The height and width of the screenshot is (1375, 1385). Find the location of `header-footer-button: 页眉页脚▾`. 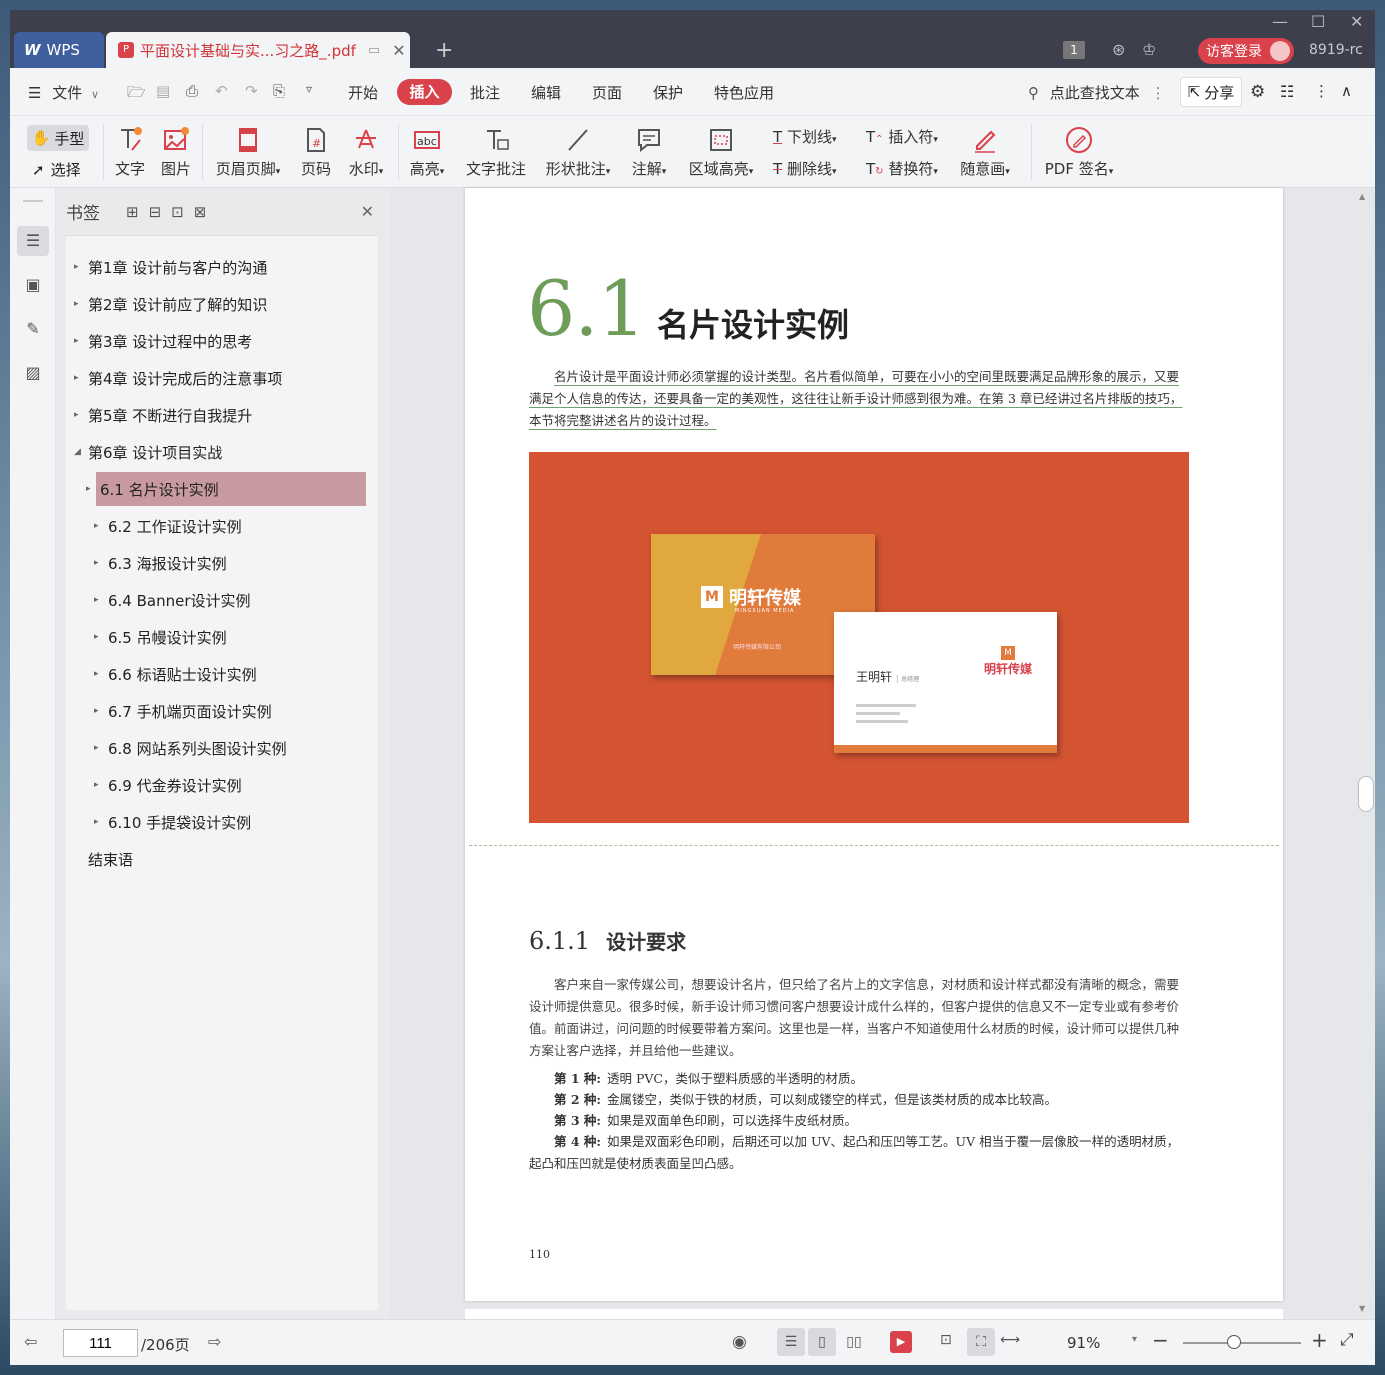

header-footer-button: 页眉页脚▾ is located at coordinates (248, 152).